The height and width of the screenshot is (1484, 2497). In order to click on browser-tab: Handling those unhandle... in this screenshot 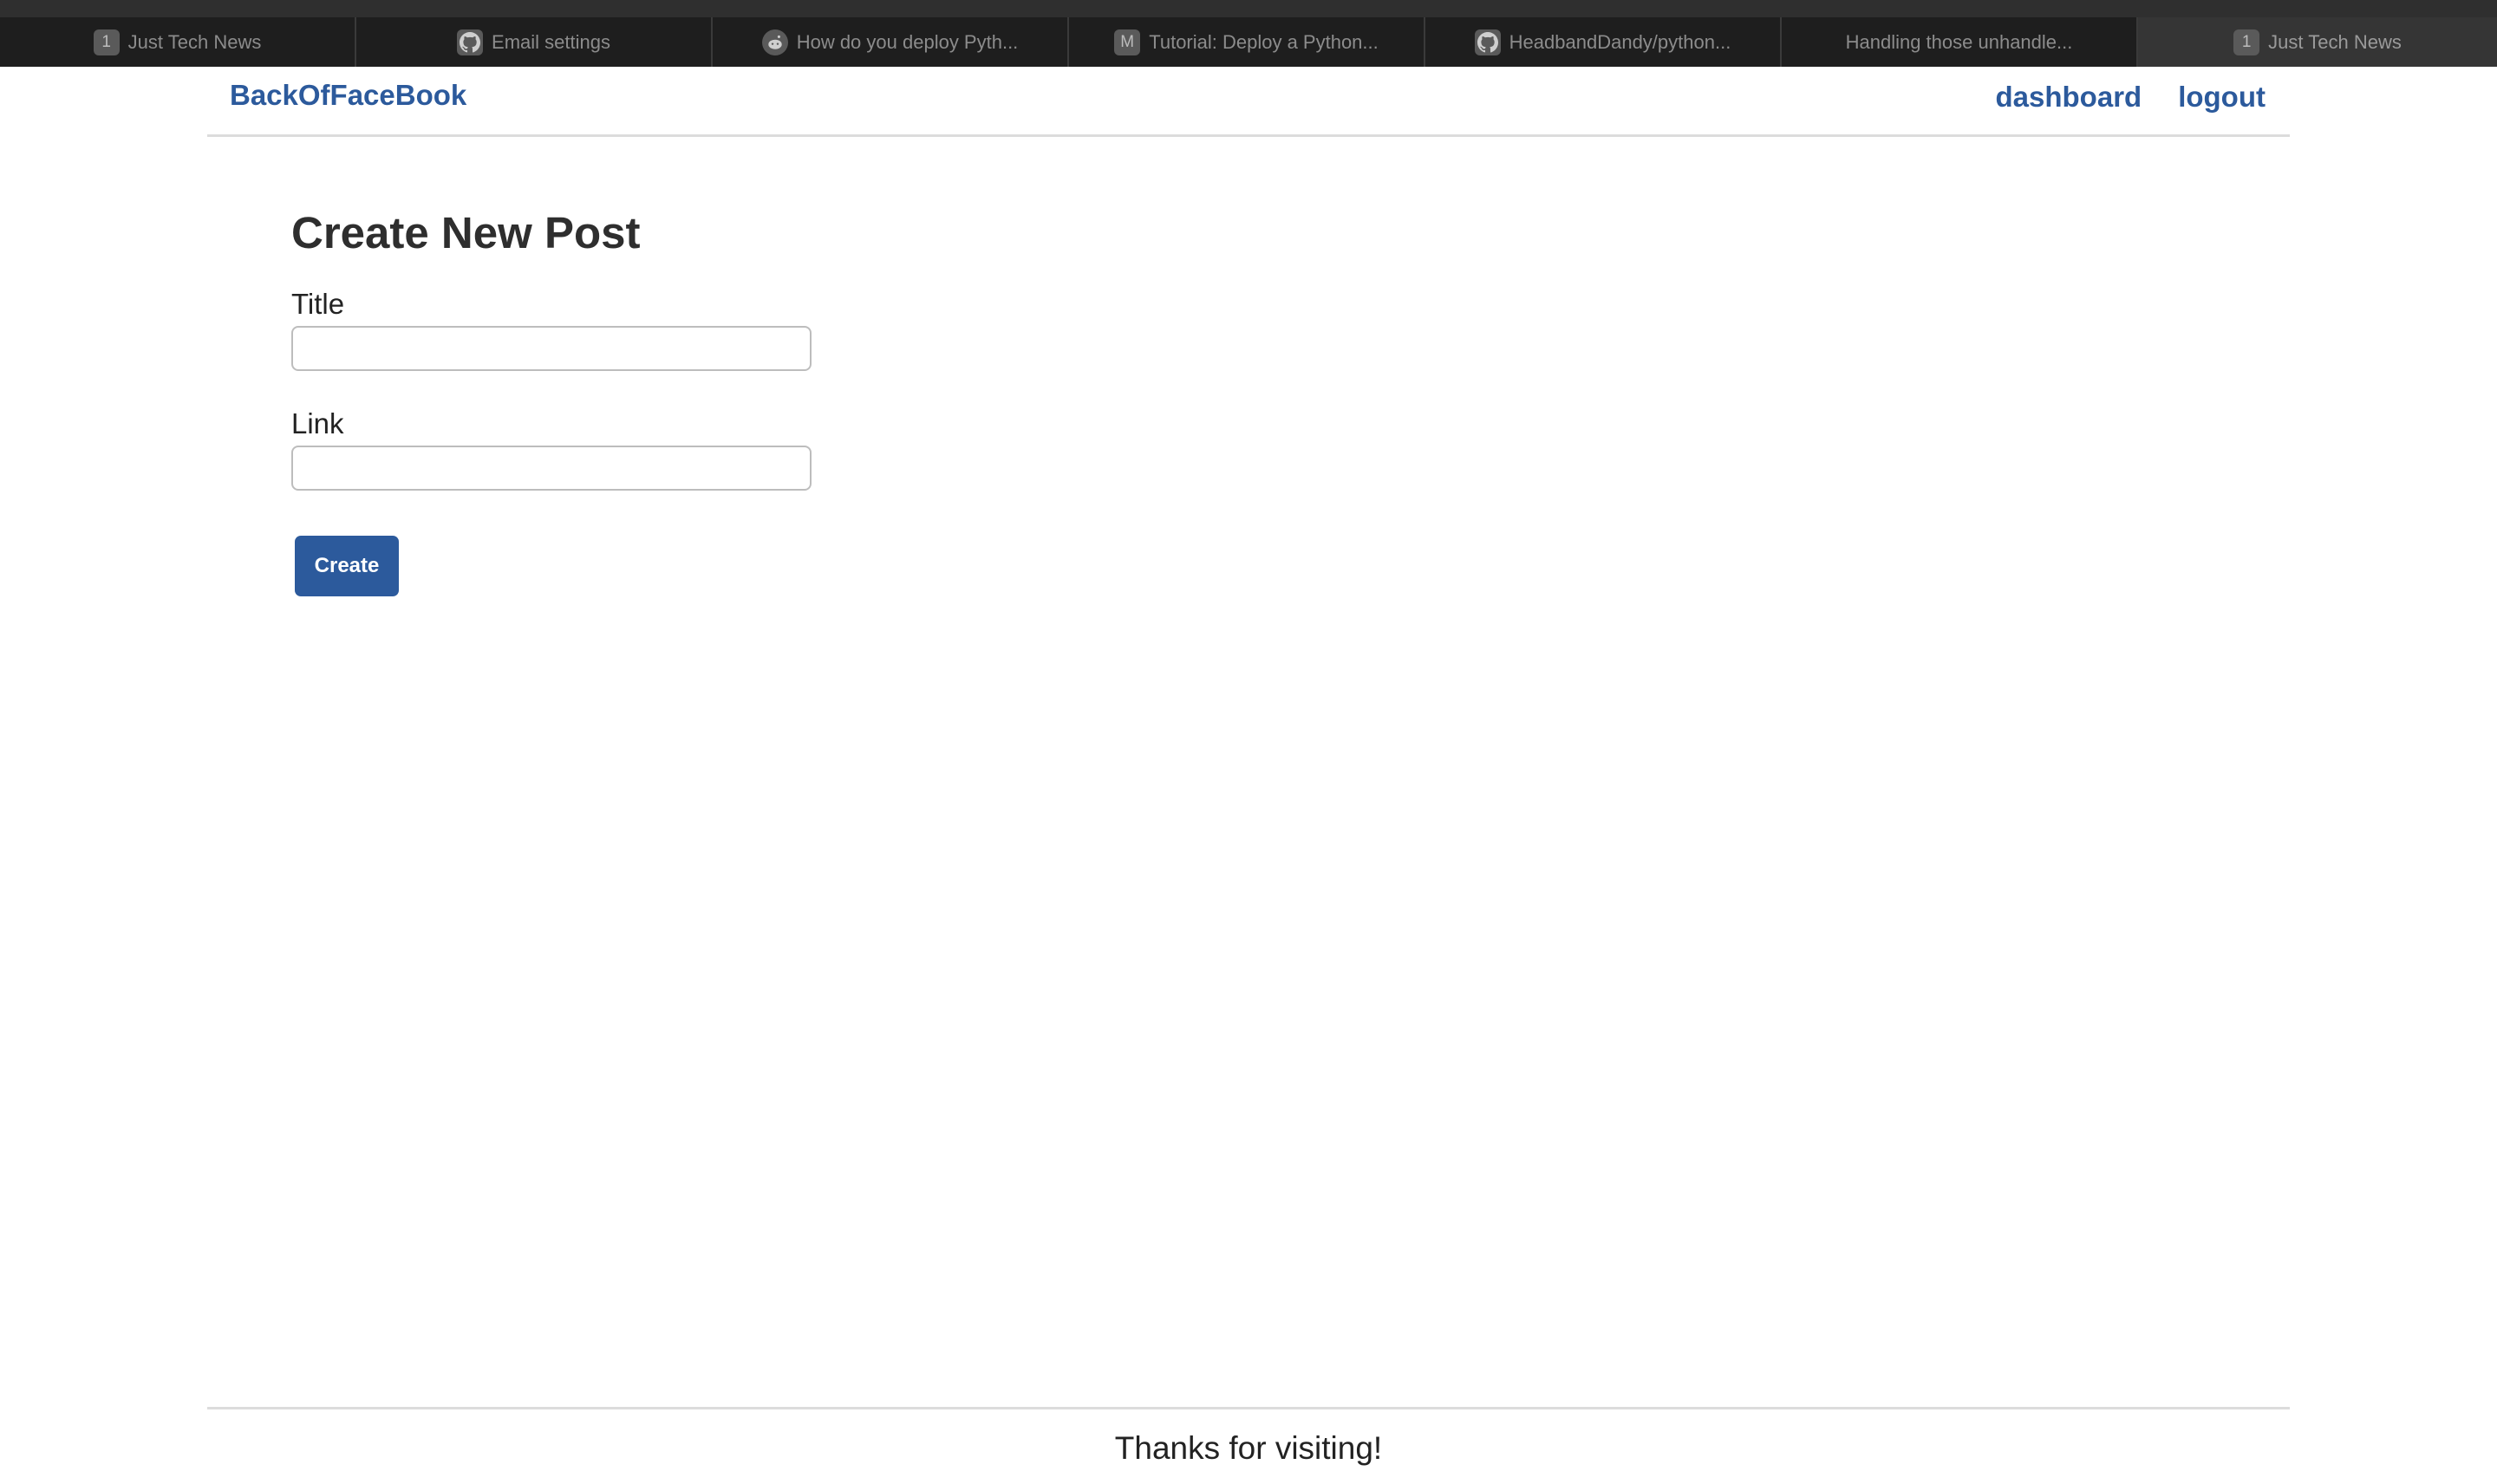, I will do `click(1960, 42)`.